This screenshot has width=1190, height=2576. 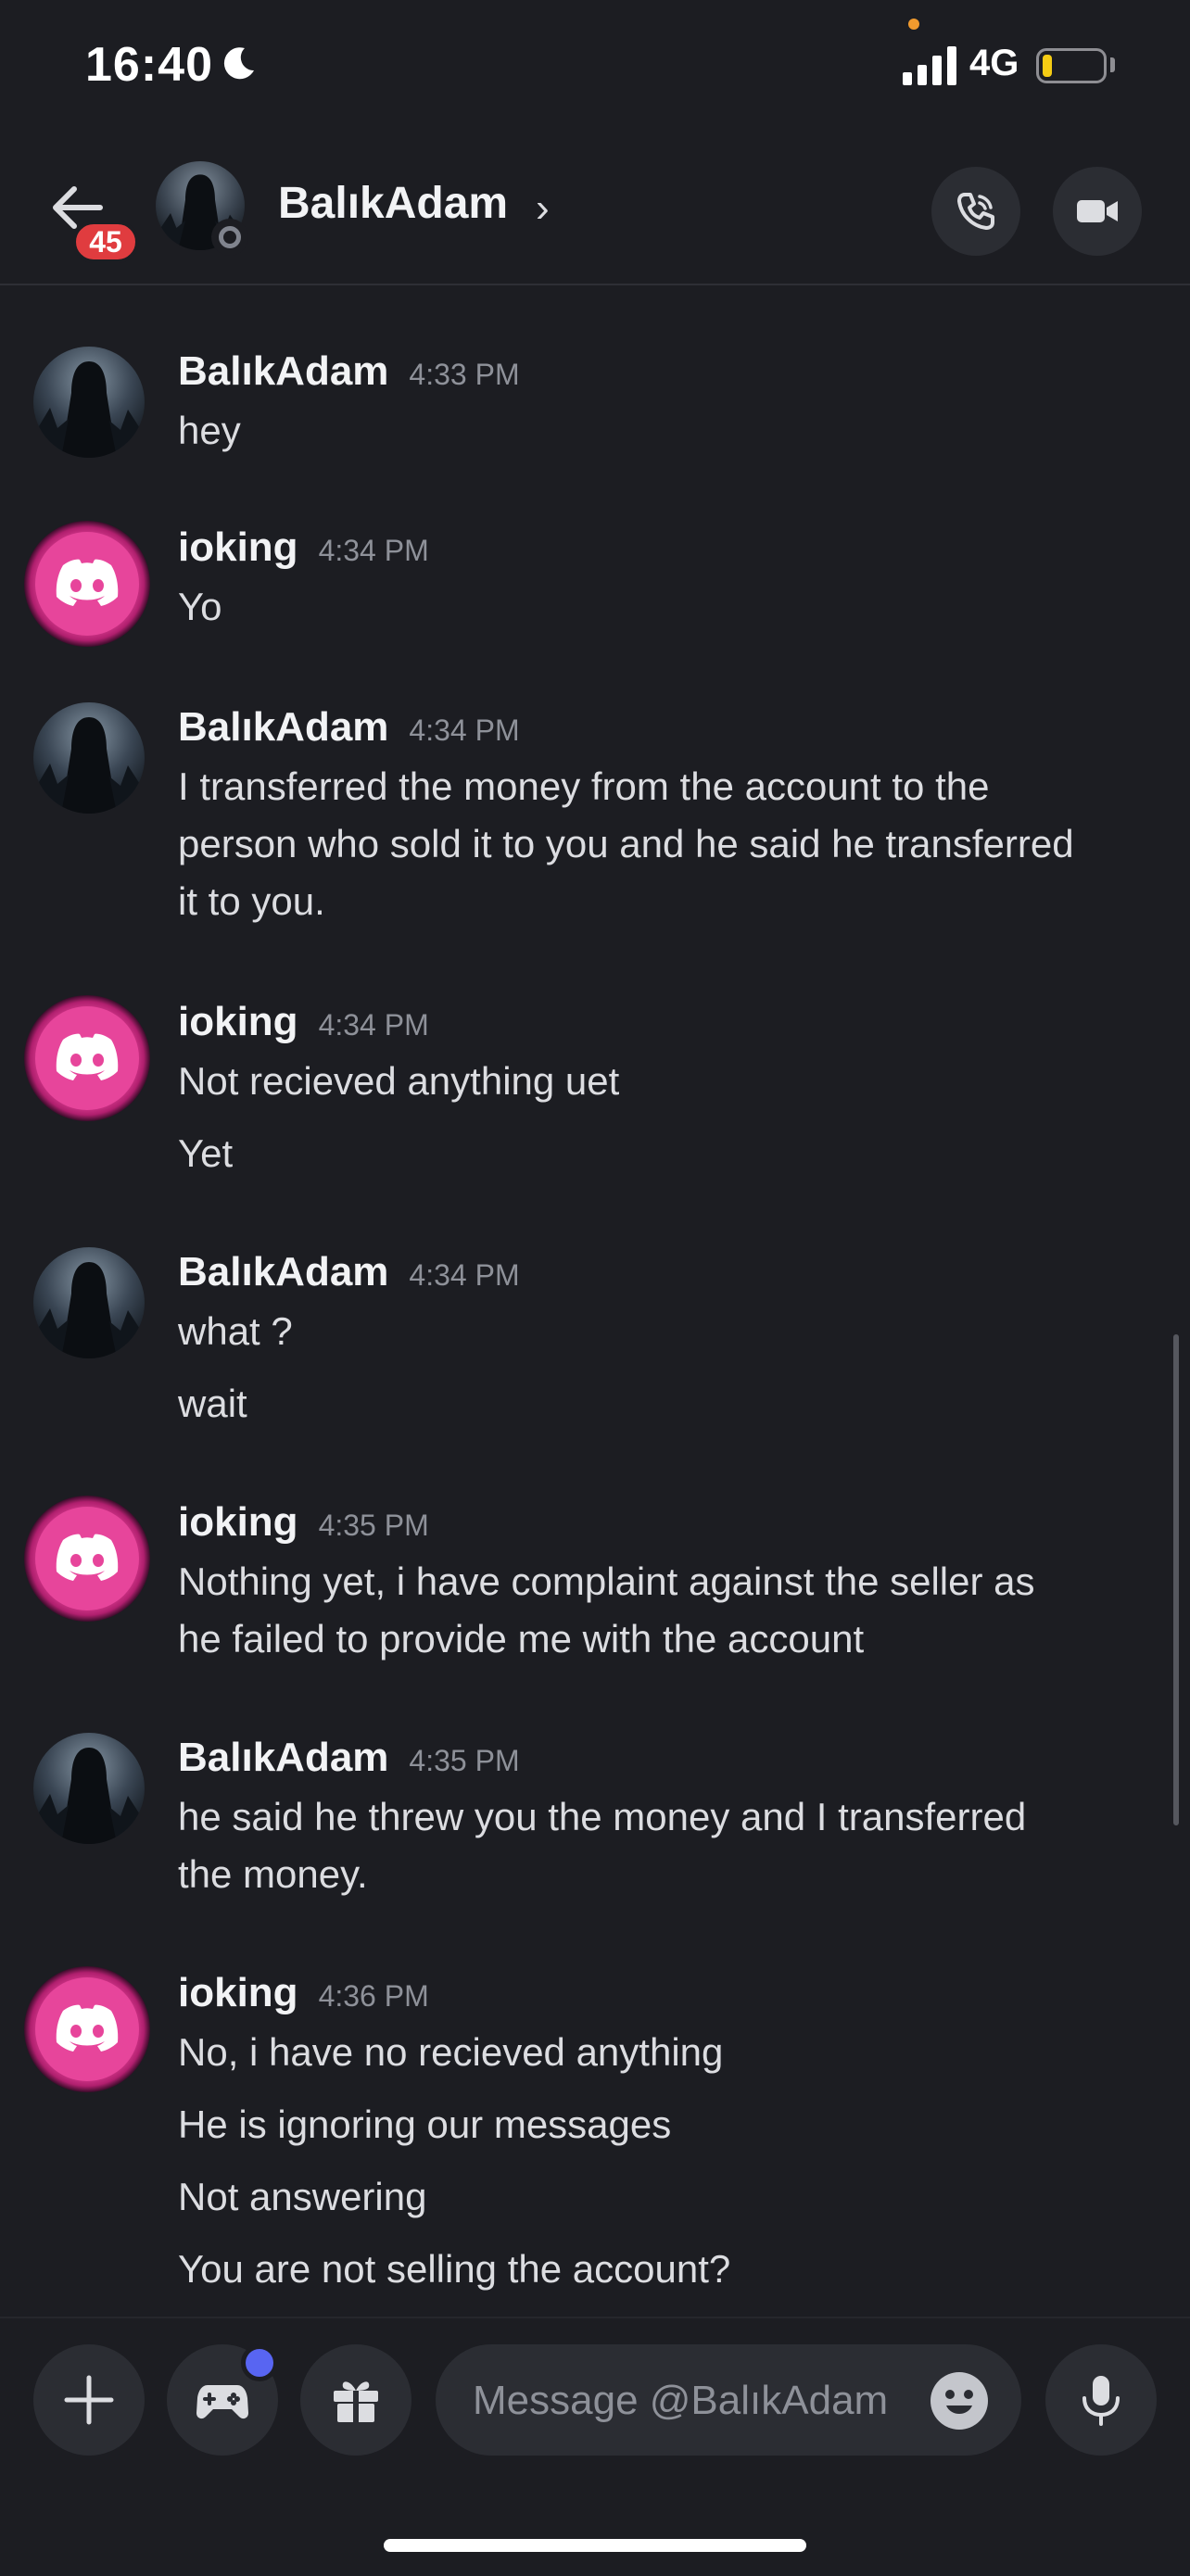 I want to click on message-text: it to you., so click(x=251, y=901).